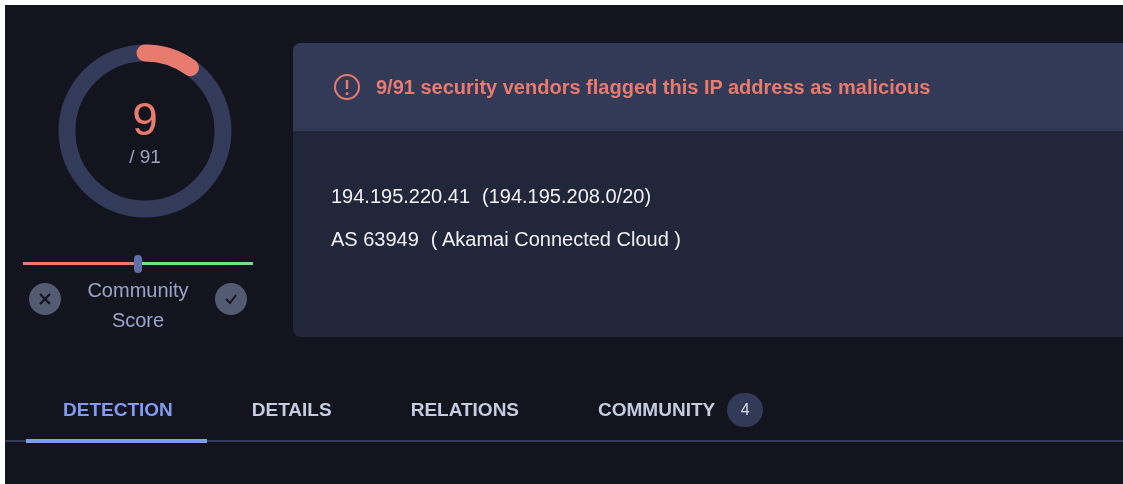 The image size is (1123, 484). What do you see at coordinates (145, 119) in the screenshot?
I see `detection-count: 9` at bounding box center [145, 119].